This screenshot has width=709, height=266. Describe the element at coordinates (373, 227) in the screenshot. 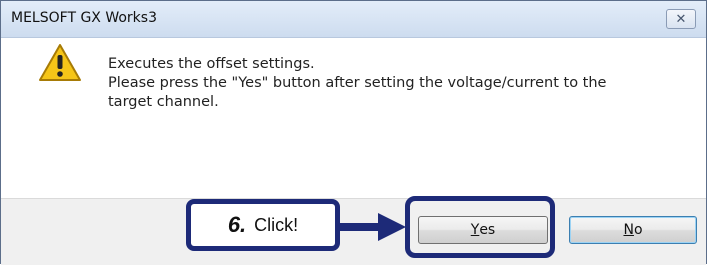

I see `pointer-arrow` at that location.